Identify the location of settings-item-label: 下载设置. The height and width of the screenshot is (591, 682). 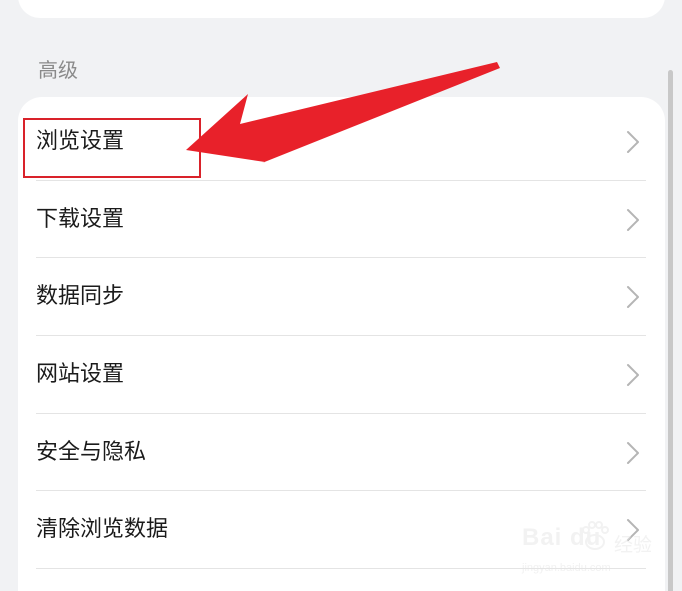
(80, 219).